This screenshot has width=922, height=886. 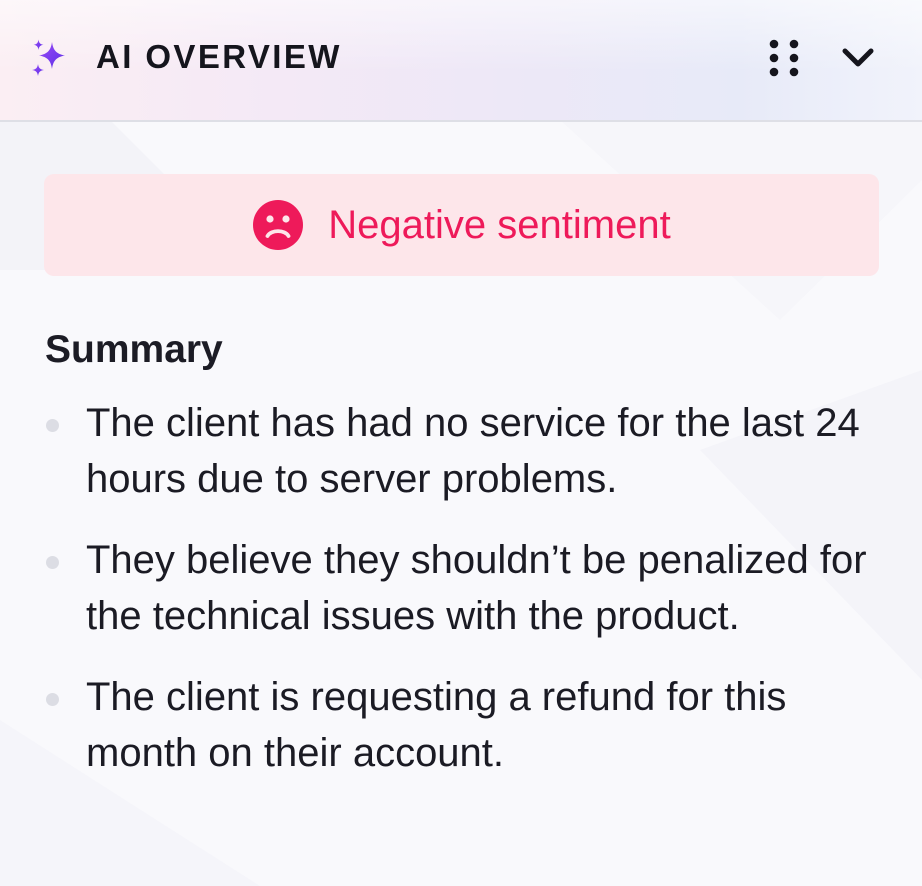 I want to click on sentiment-label: Negative sentiment, so click(x=499, y=225).